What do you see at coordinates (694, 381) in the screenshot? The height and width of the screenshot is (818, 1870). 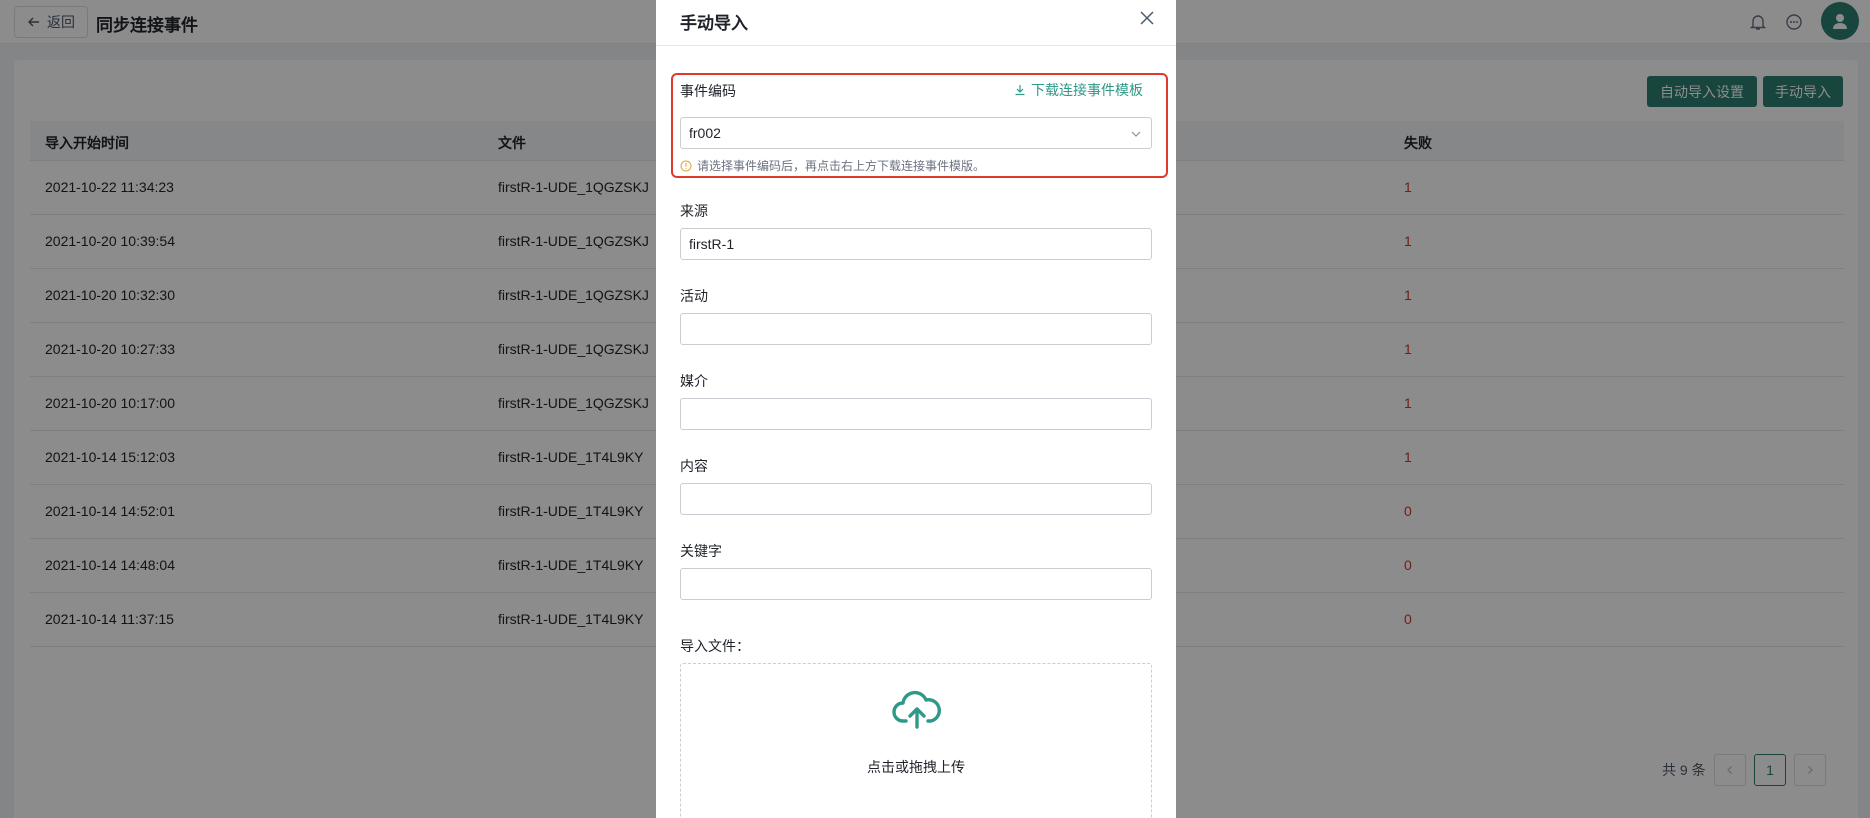 I see `medium-label: 媒介` at bounding box center [694, 381].